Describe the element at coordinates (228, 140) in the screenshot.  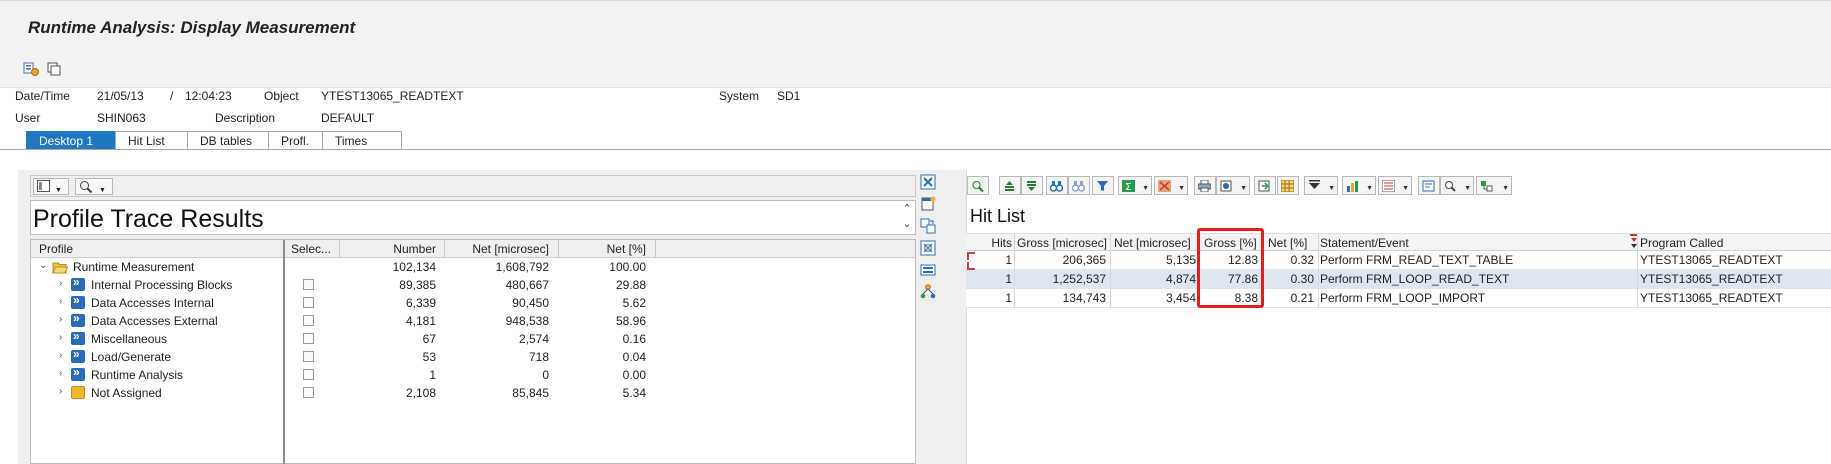
I see `tab-db-tables: DB tables` at that location.